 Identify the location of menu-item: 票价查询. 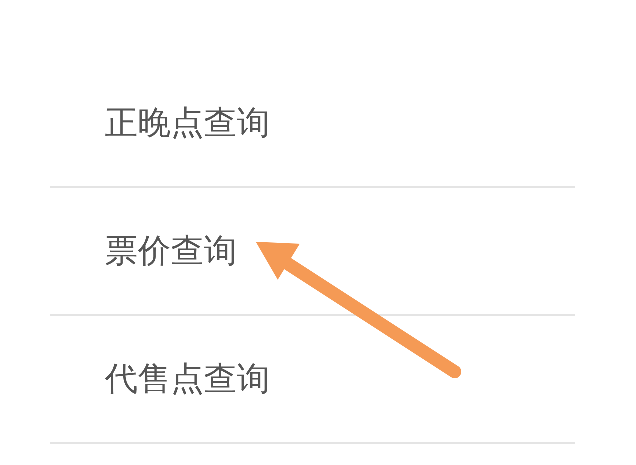
(171, 251).